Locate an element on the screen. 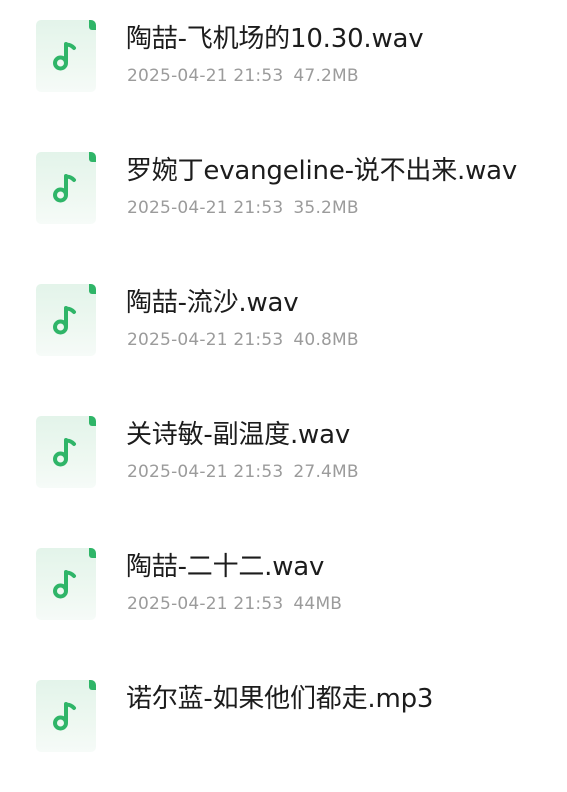 This screenshot has height=792, width=567. file-meta: 2025-04-21 21:53 27.4MB is located at coordinates (243, 472).